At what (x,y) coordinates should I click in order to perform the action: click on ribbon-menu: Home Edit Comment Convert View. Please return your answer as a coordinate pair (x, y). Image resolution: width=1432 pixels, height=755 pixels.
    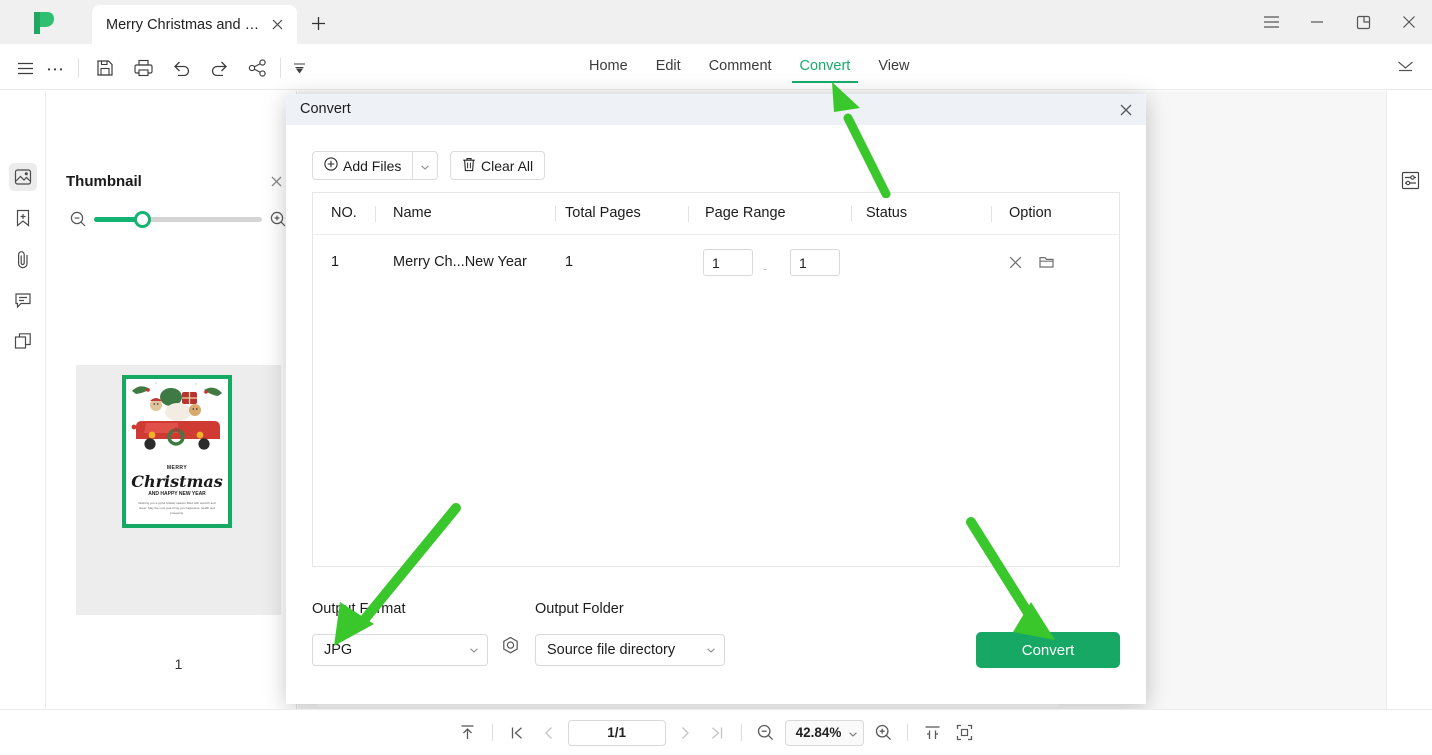
    Looking at the image, I should click on (749, 68).